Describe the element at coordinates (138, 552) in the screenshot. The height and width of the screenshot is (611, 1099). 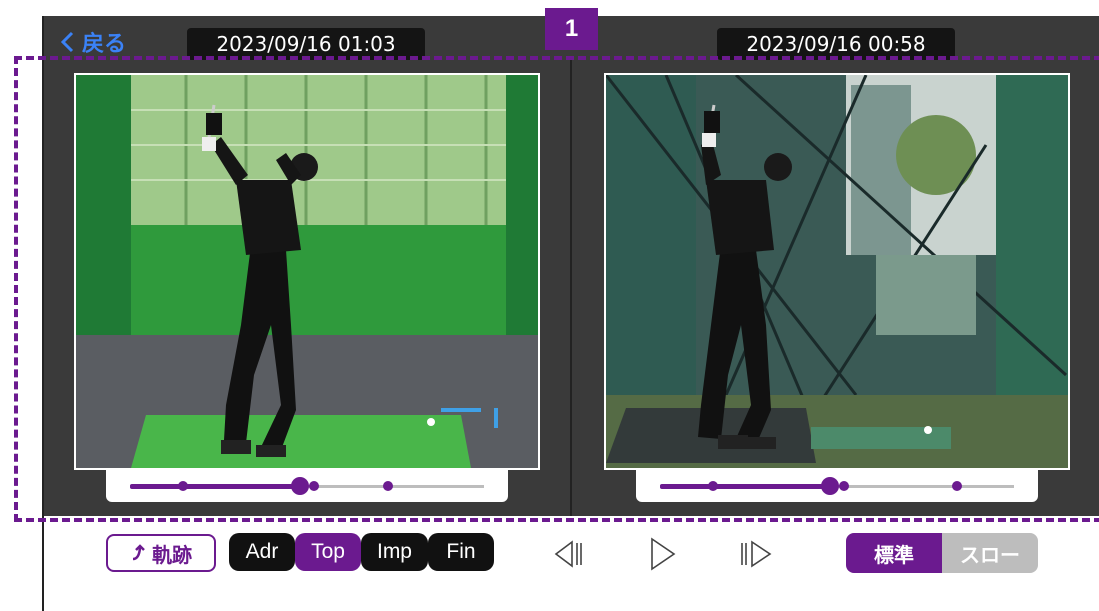
I see `trajectory-arrow-icon` at that location.